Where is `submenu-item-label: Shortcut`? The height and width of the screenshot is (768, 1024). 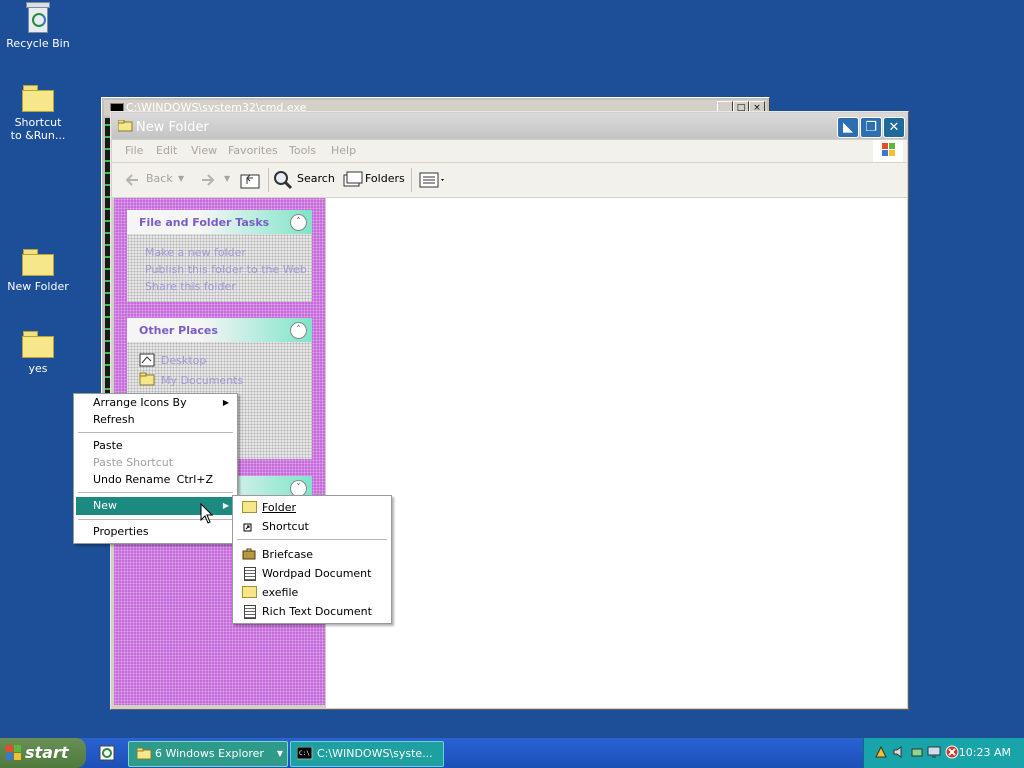 submenu-item-label: Shortcut is located at coordinates (285, 526).